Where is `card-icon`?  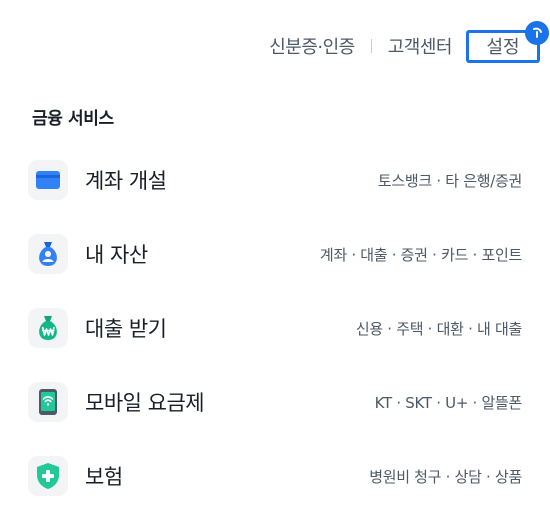 card-icon is located at coordinates (48, 180).